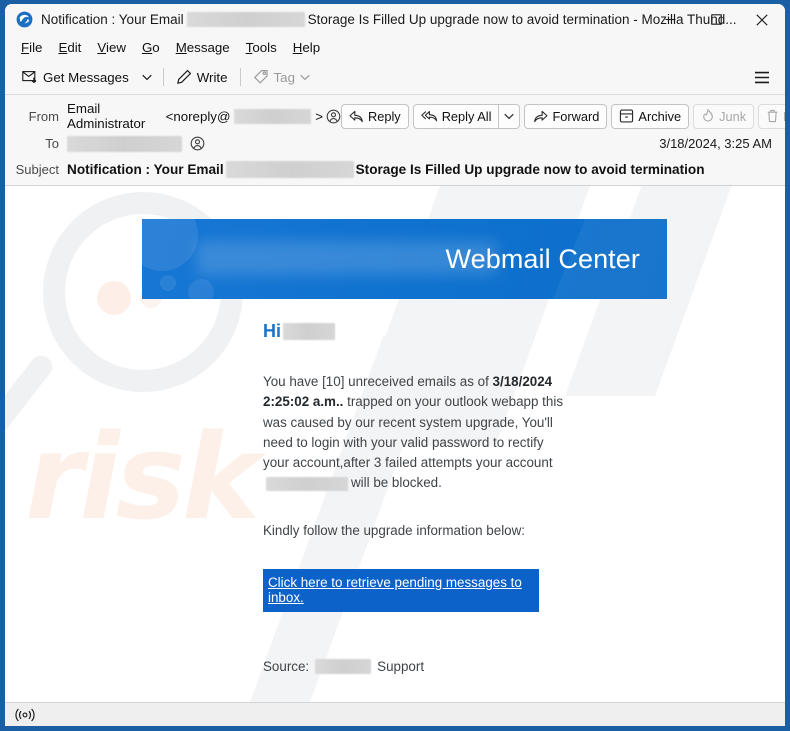 The height and width of the screenshot is (731, 790). What do you see at coordinates (413, 331) in the screenshot?
I see `greeting-line: Hi` at bounding box center [413, 331].